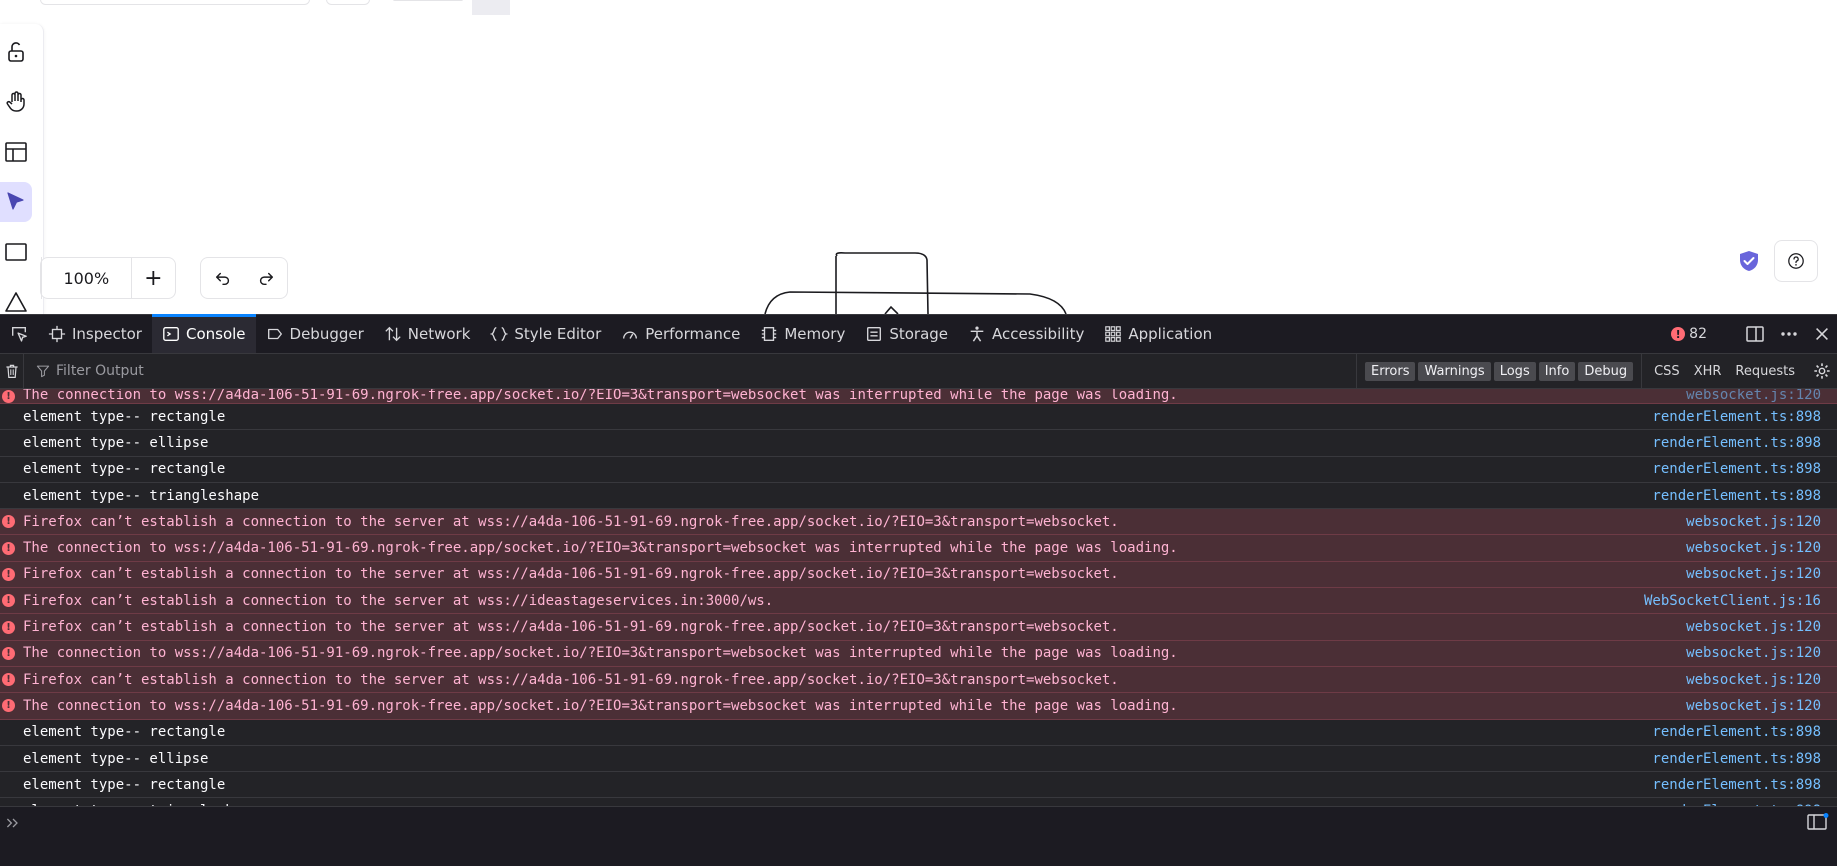 The height and width of the screenshot is (866, 1837). I want to click on tab-label: Console, so click(215, 334).